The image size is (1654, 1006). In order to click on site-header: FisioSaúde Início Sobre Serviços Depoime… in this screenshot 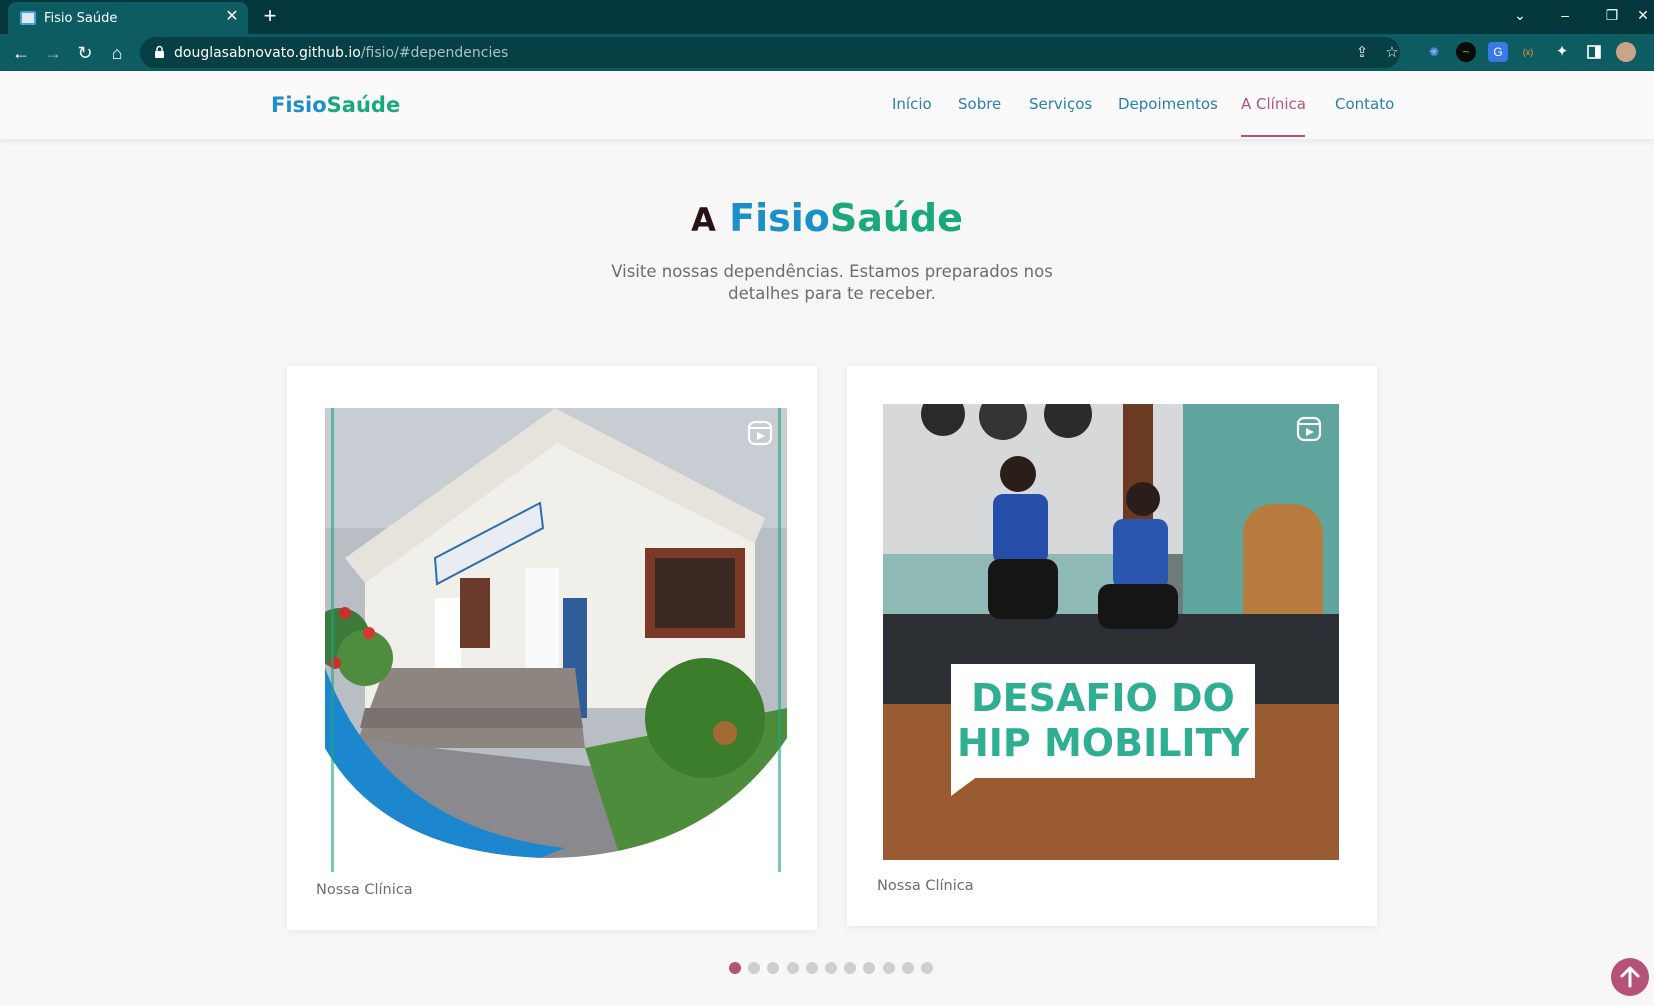, I will do `click(827, 105)`.